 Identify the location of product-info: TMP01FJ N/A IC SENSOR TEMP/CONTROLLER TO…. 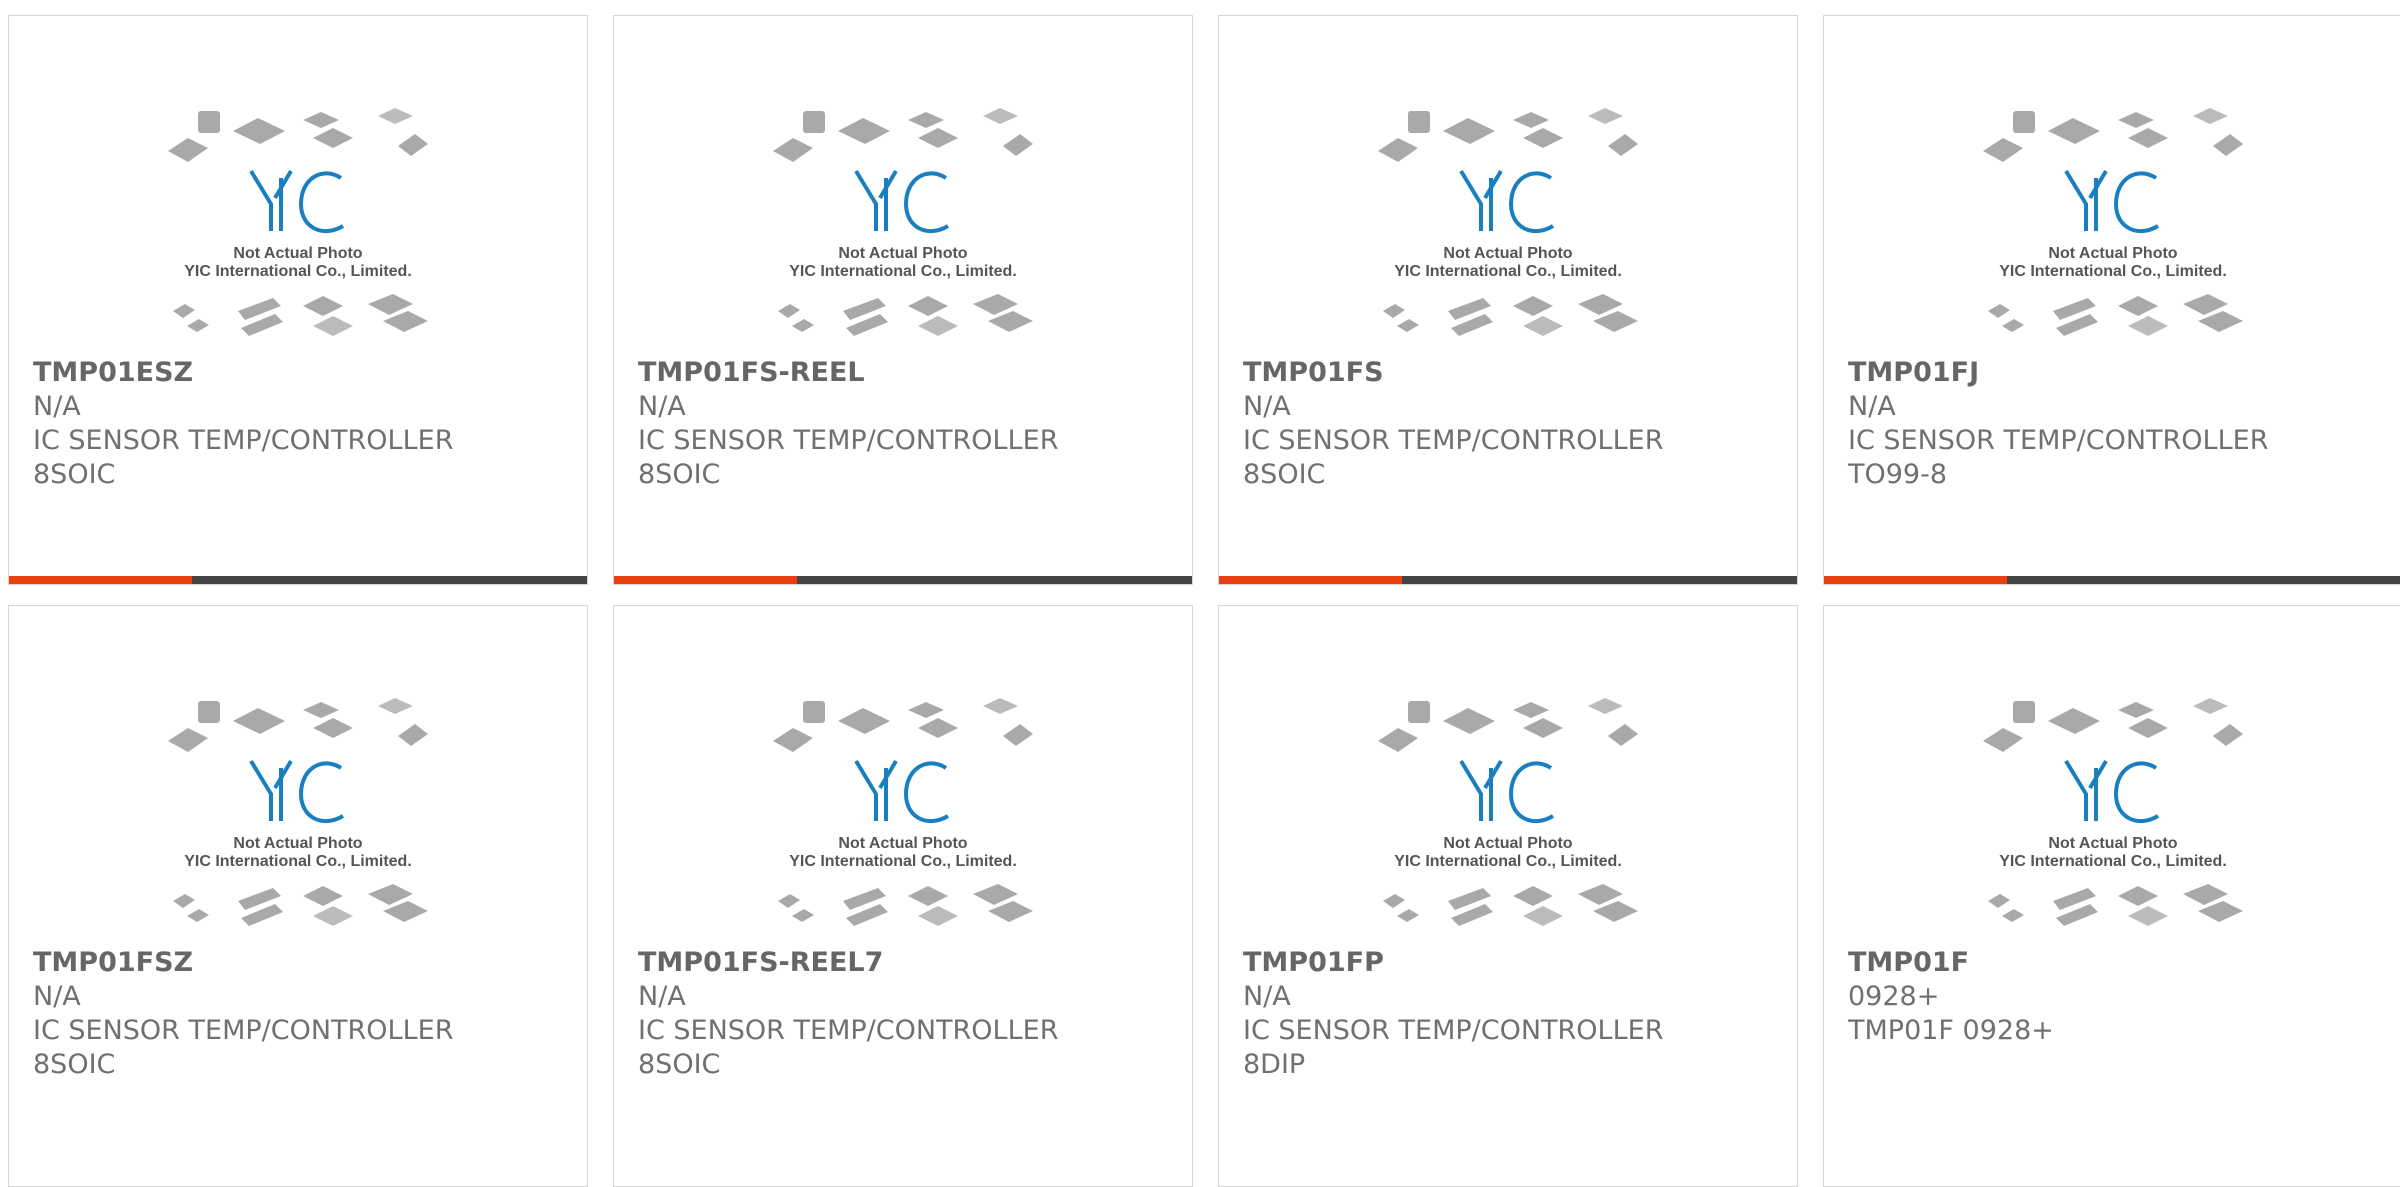
(2115, 424).